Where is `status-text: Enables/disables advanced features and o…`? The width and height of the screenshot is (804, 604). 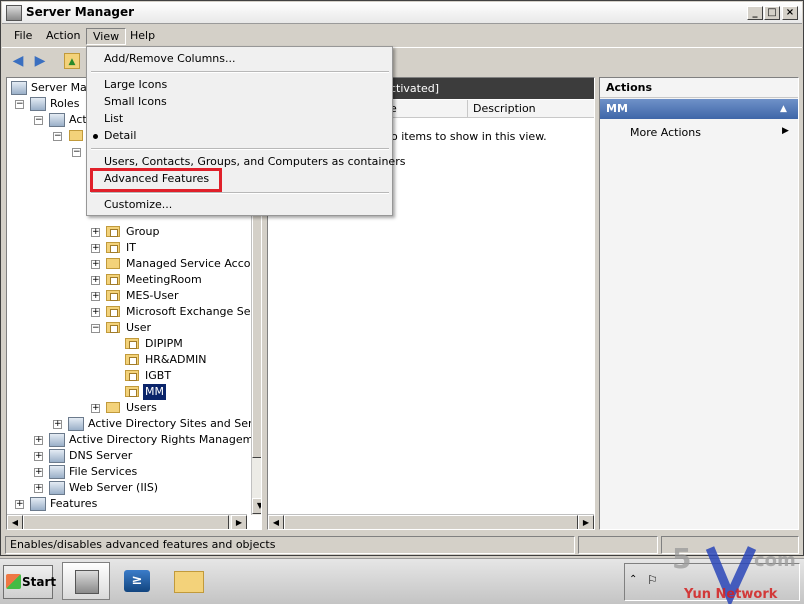
status-text: Enables/disables advanced features and o… is located at coordinates (290, 545).